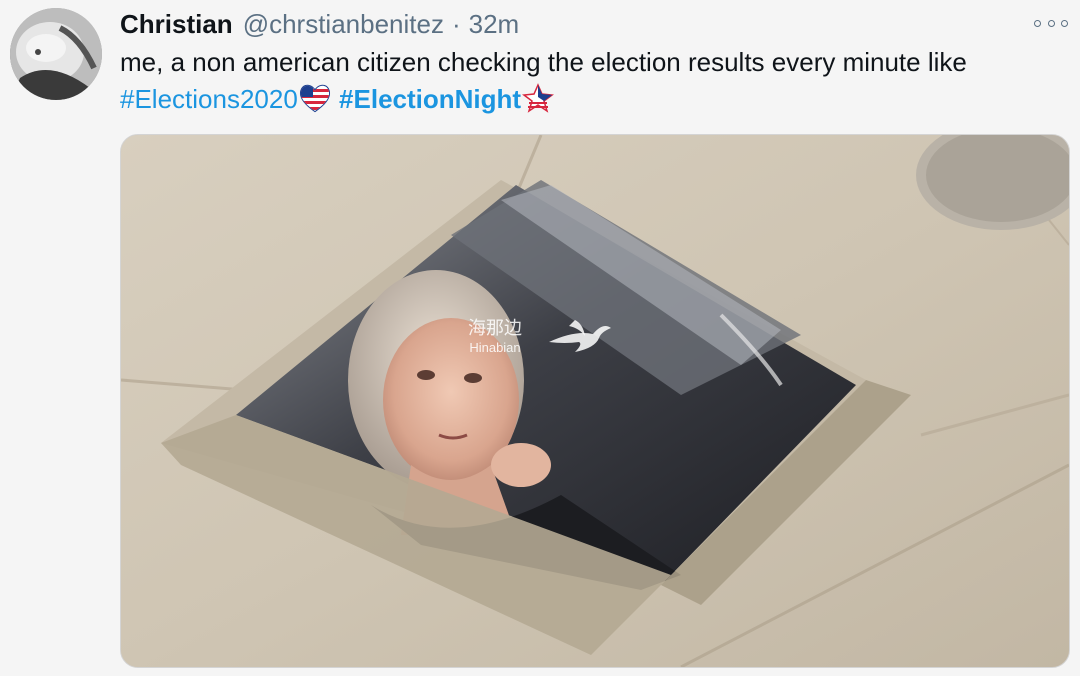 This screenshot has height=676, width=1080. I want to click on hashtag-link: #ElectionNight, so click(430, 99).